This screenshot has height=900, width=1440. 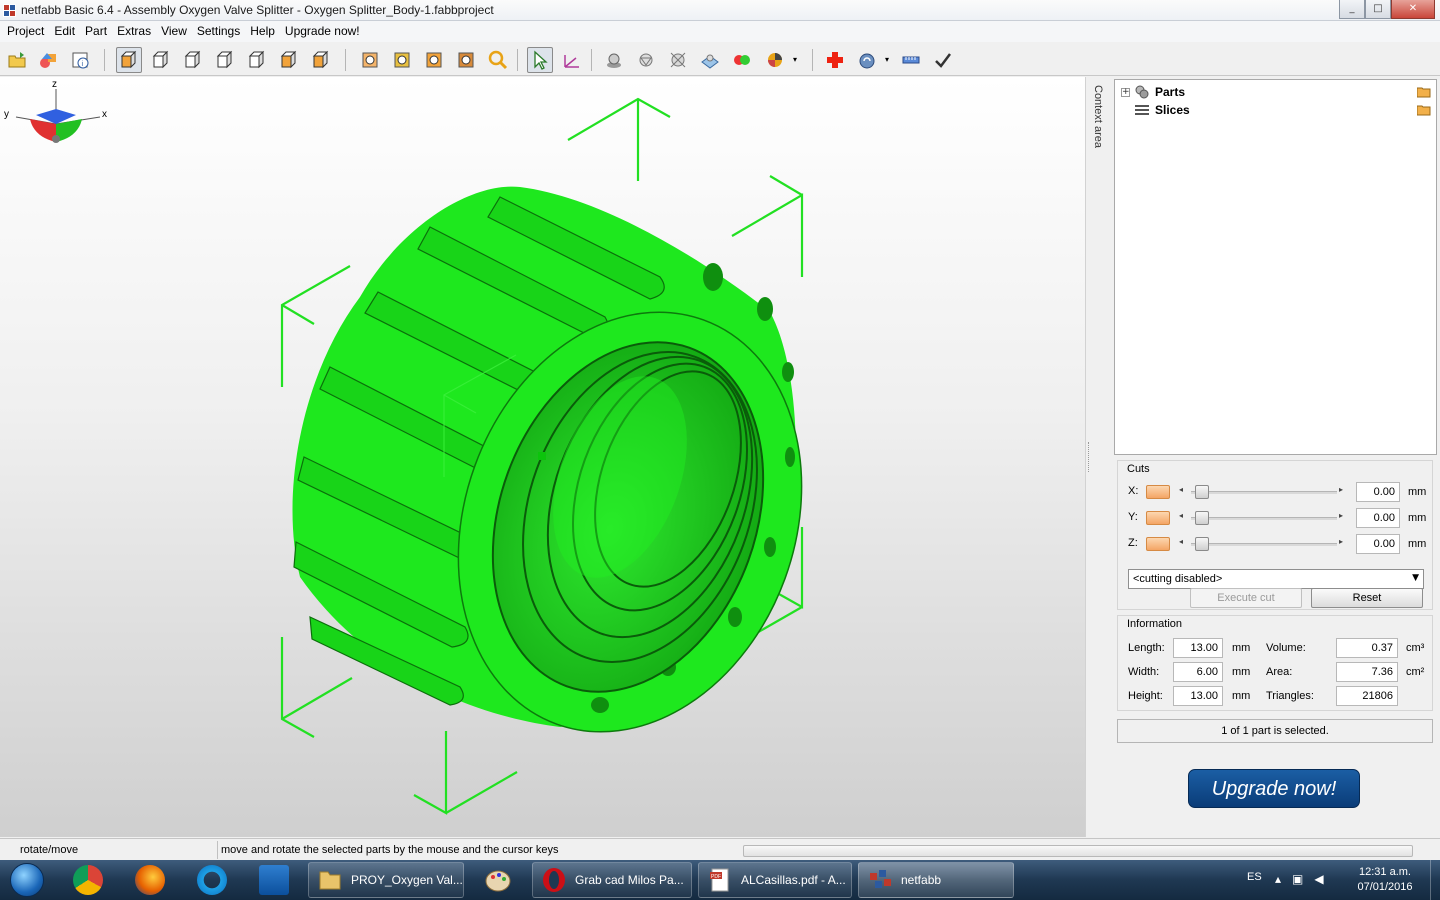 I want to click on taskbar-clock: 12:31 a.m. 07/01/2016, so click(x=1385, y=880).